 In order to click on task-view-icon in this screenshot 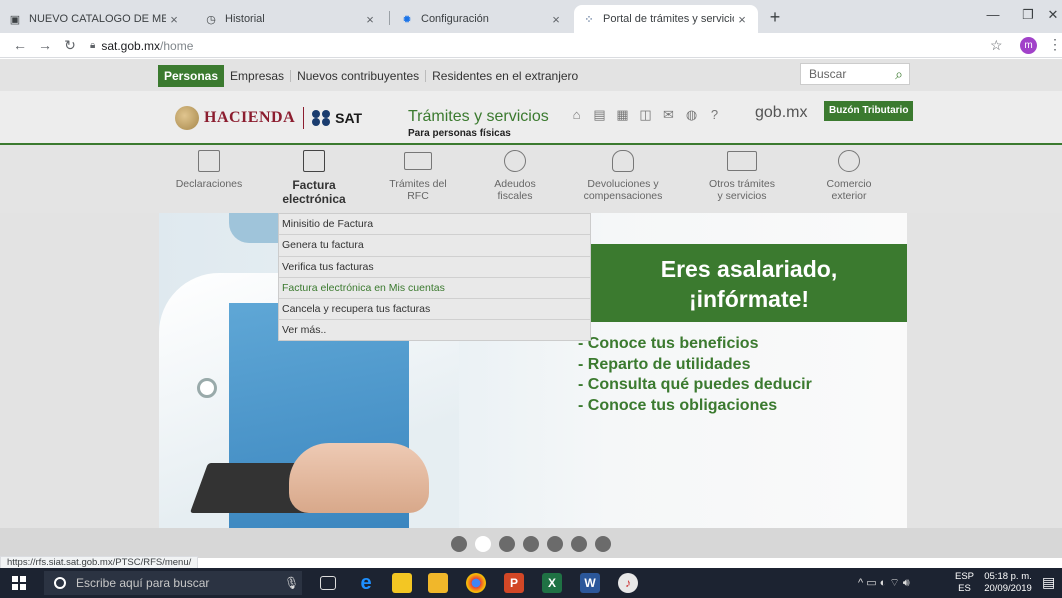, I will do `click(328, 583)`.